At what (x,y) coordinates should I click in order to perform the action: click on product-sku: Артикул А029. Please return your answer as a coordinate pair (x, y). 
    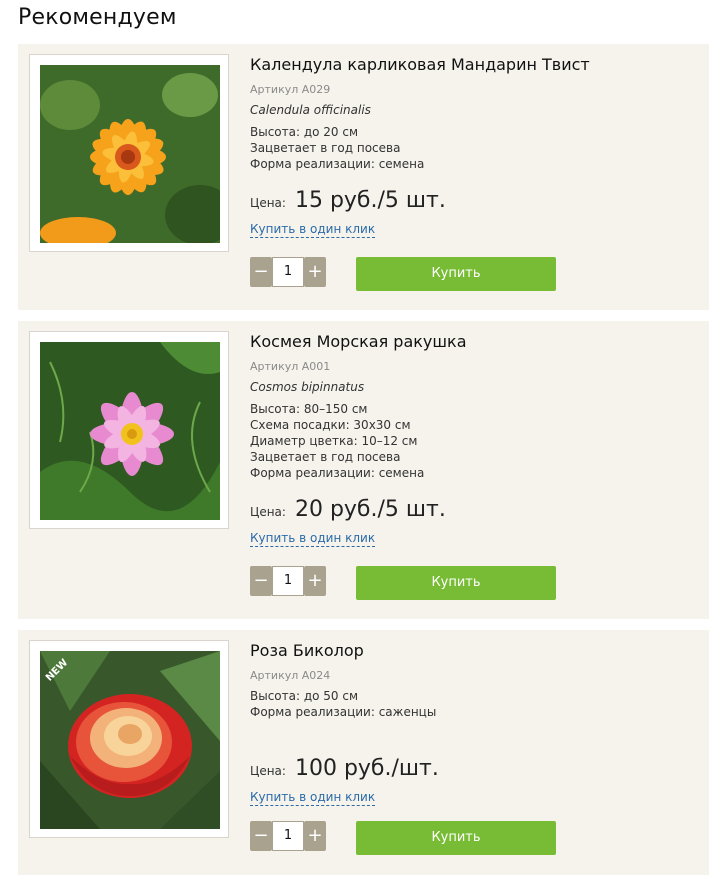
    Looking at the image, I should click on (290, 89).